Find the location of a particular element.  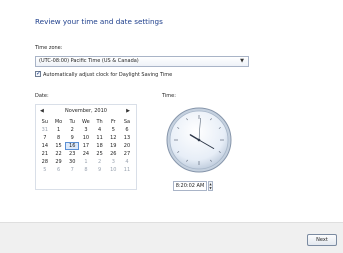

checkmark-icon: ✓ is located at coordinates (39, 73).